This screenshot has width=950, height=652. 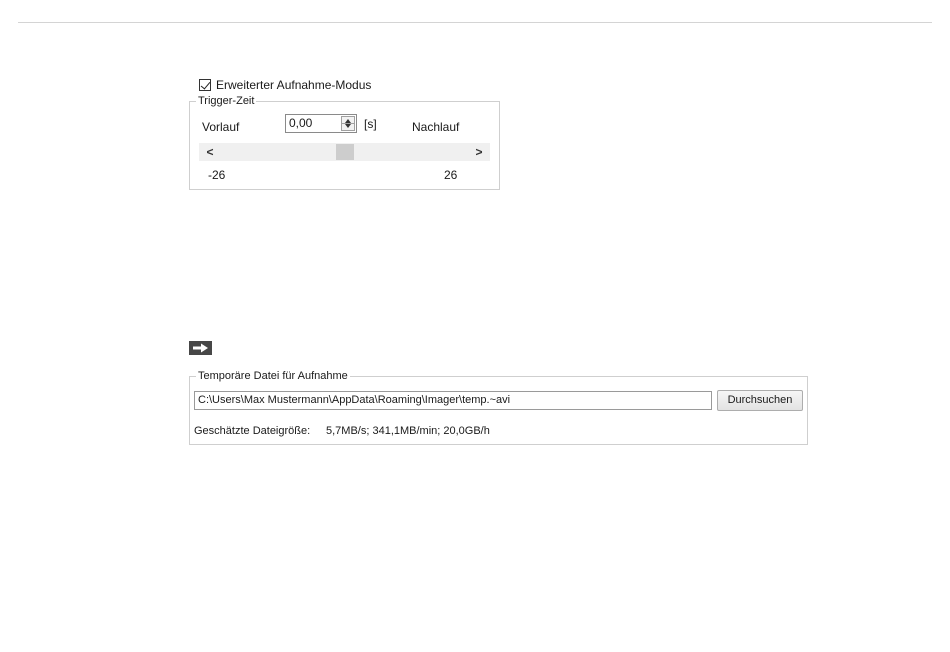 What do you see at coordinates (221, 127) in the screenshot?
I see `pre-trigger-label: Vorlauf` at bounding box center [221, 127].